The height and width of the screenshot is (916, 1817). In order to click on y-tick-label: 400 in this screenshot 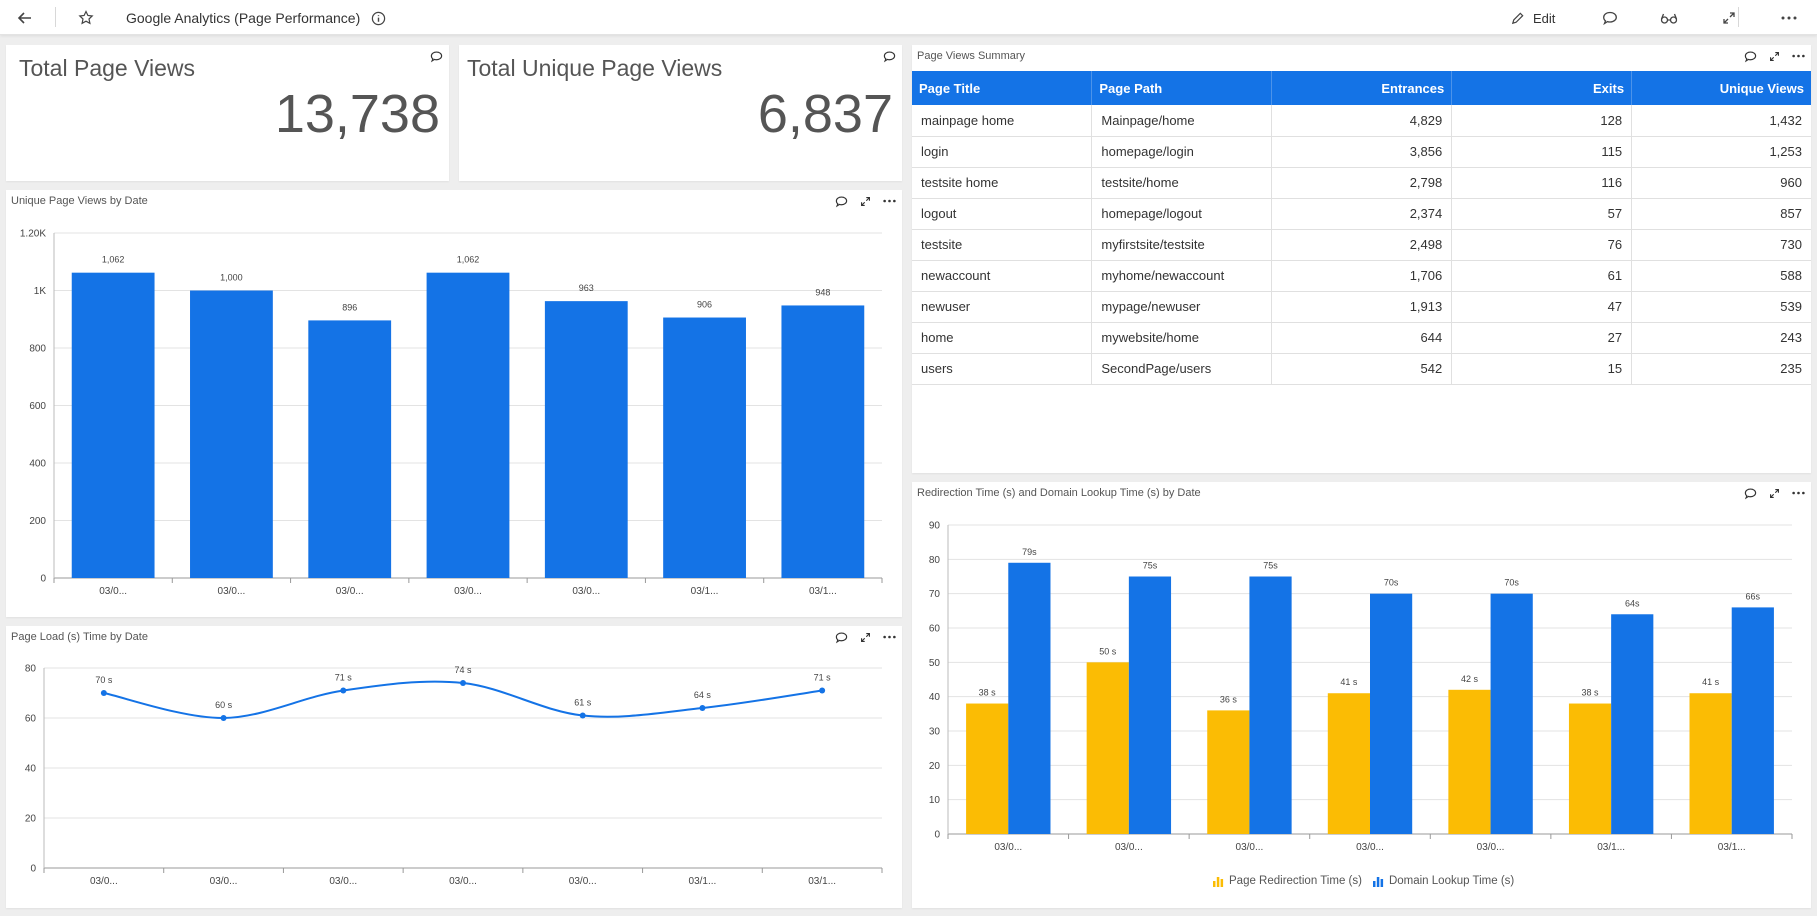, I will do `click(37, 464)`.